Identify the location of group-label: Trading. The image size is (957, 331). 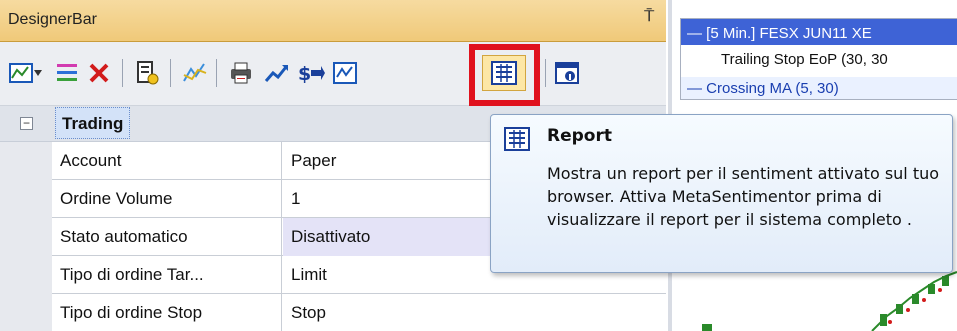
(93, 123).